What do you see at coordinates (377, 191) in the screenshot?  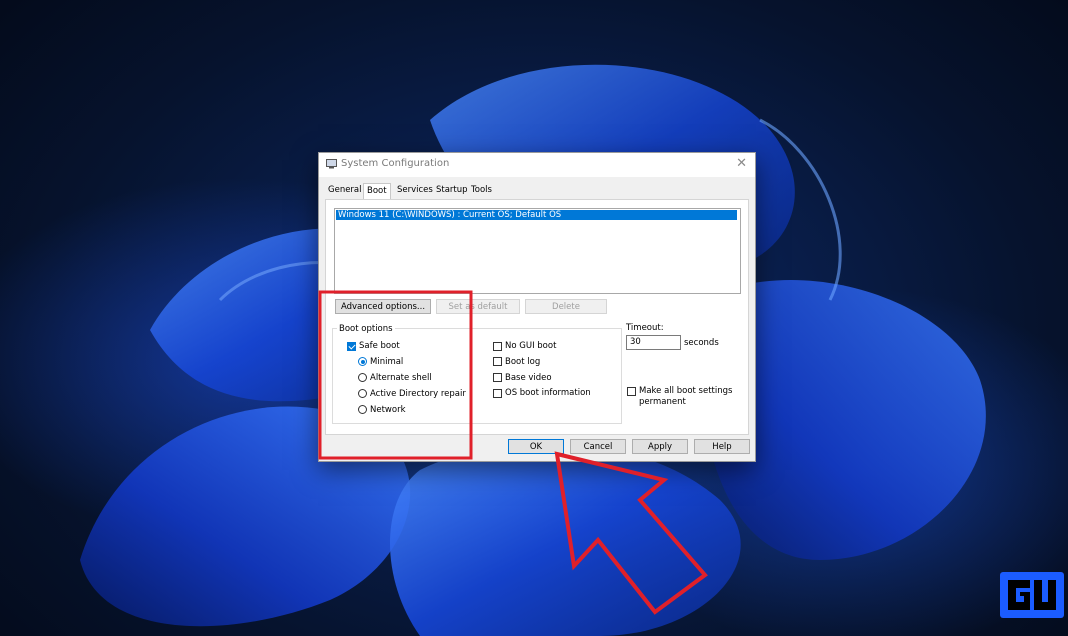 I see `tab-boot: Boot` at bounding box center [377, 191].